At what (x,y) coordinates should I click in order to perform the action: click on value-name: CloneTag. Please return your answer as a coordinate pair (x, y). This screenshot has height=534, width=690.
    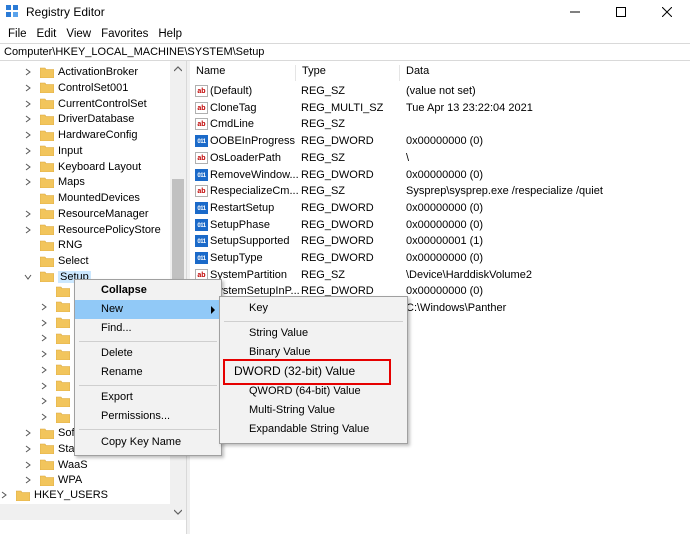
    Looking at the image, I should click on (233, 107).